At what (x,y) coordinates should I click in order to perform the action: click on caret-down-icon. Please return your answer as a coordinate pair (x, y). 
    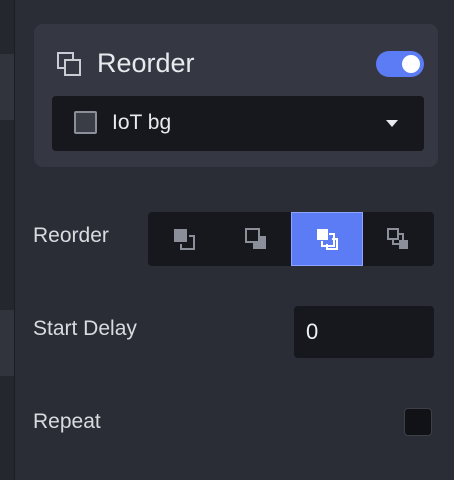
    Looking at the image, I should click on (392, 123).